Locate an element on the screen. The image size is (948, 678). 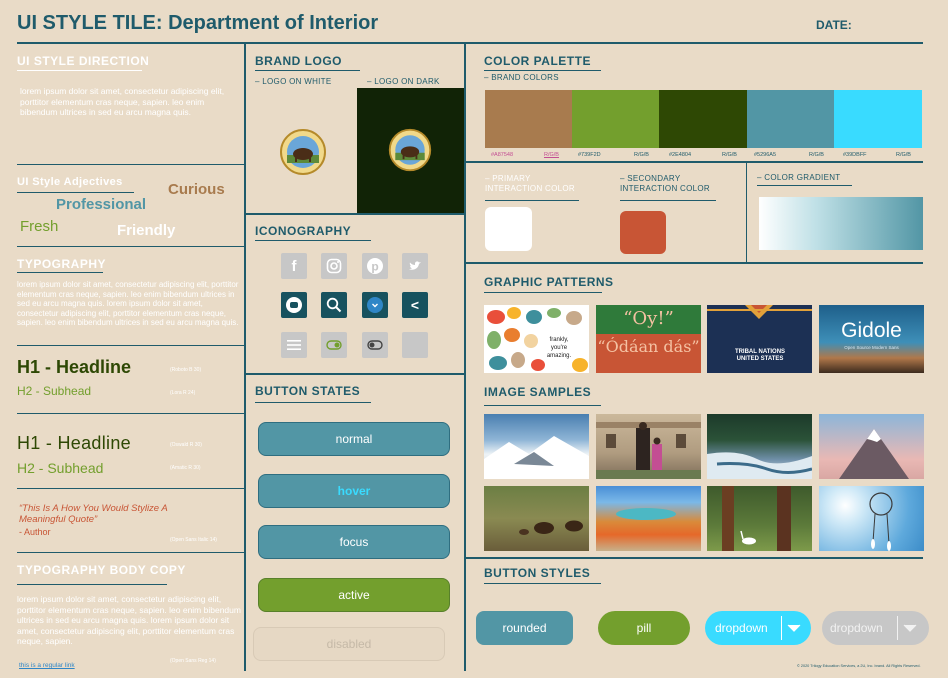
secondary-interaction-swatch is located at coordinates (643, 232).